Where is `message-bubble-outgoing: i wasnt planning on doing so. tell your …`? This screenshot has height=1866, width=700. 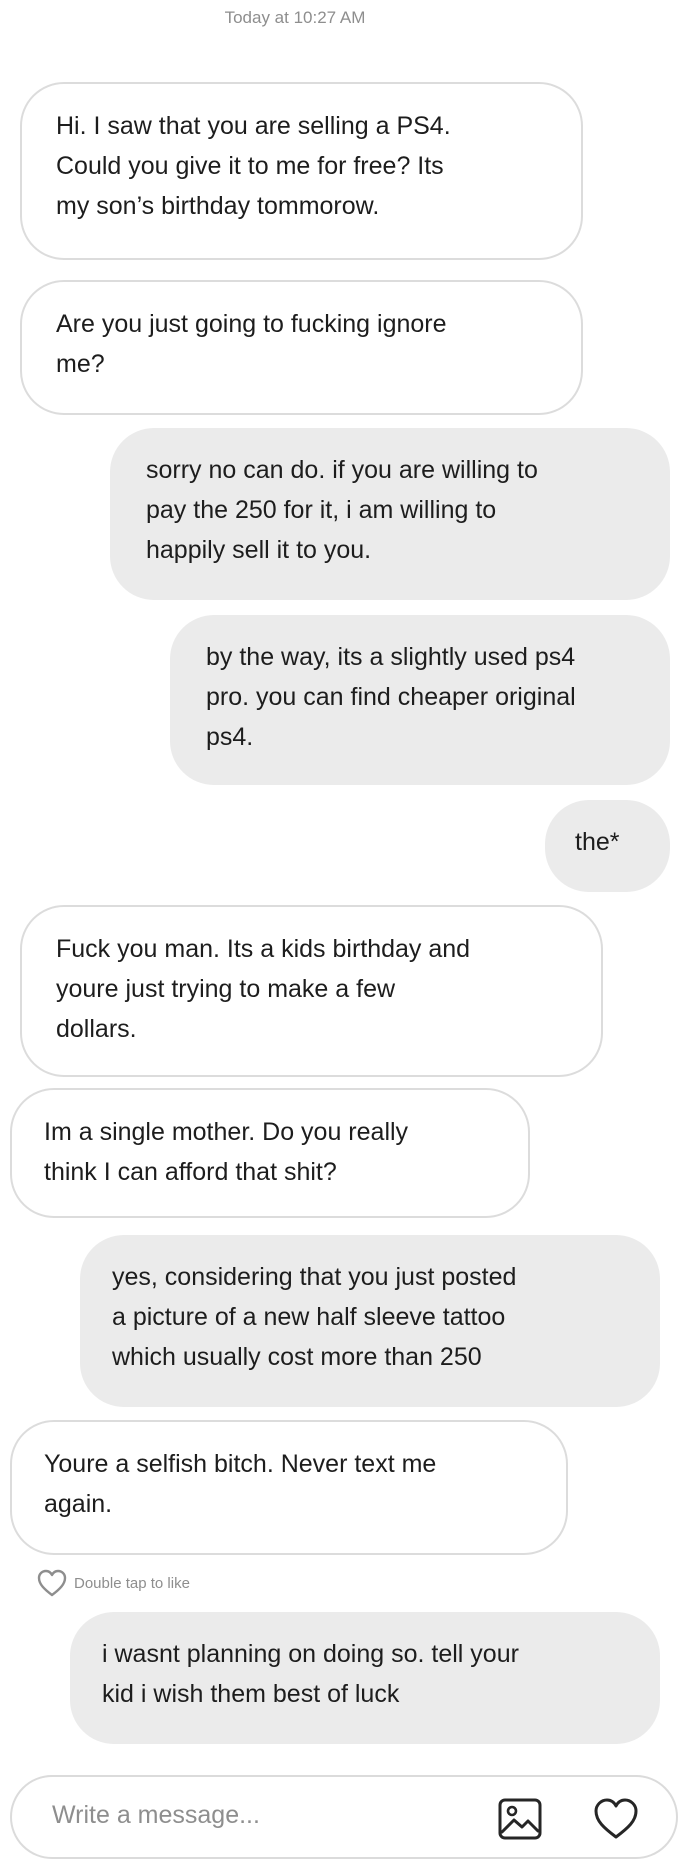 message-bubble-outgoing: i wasnt planning on doing so. tell your … is located at coordinates (365, 1678).